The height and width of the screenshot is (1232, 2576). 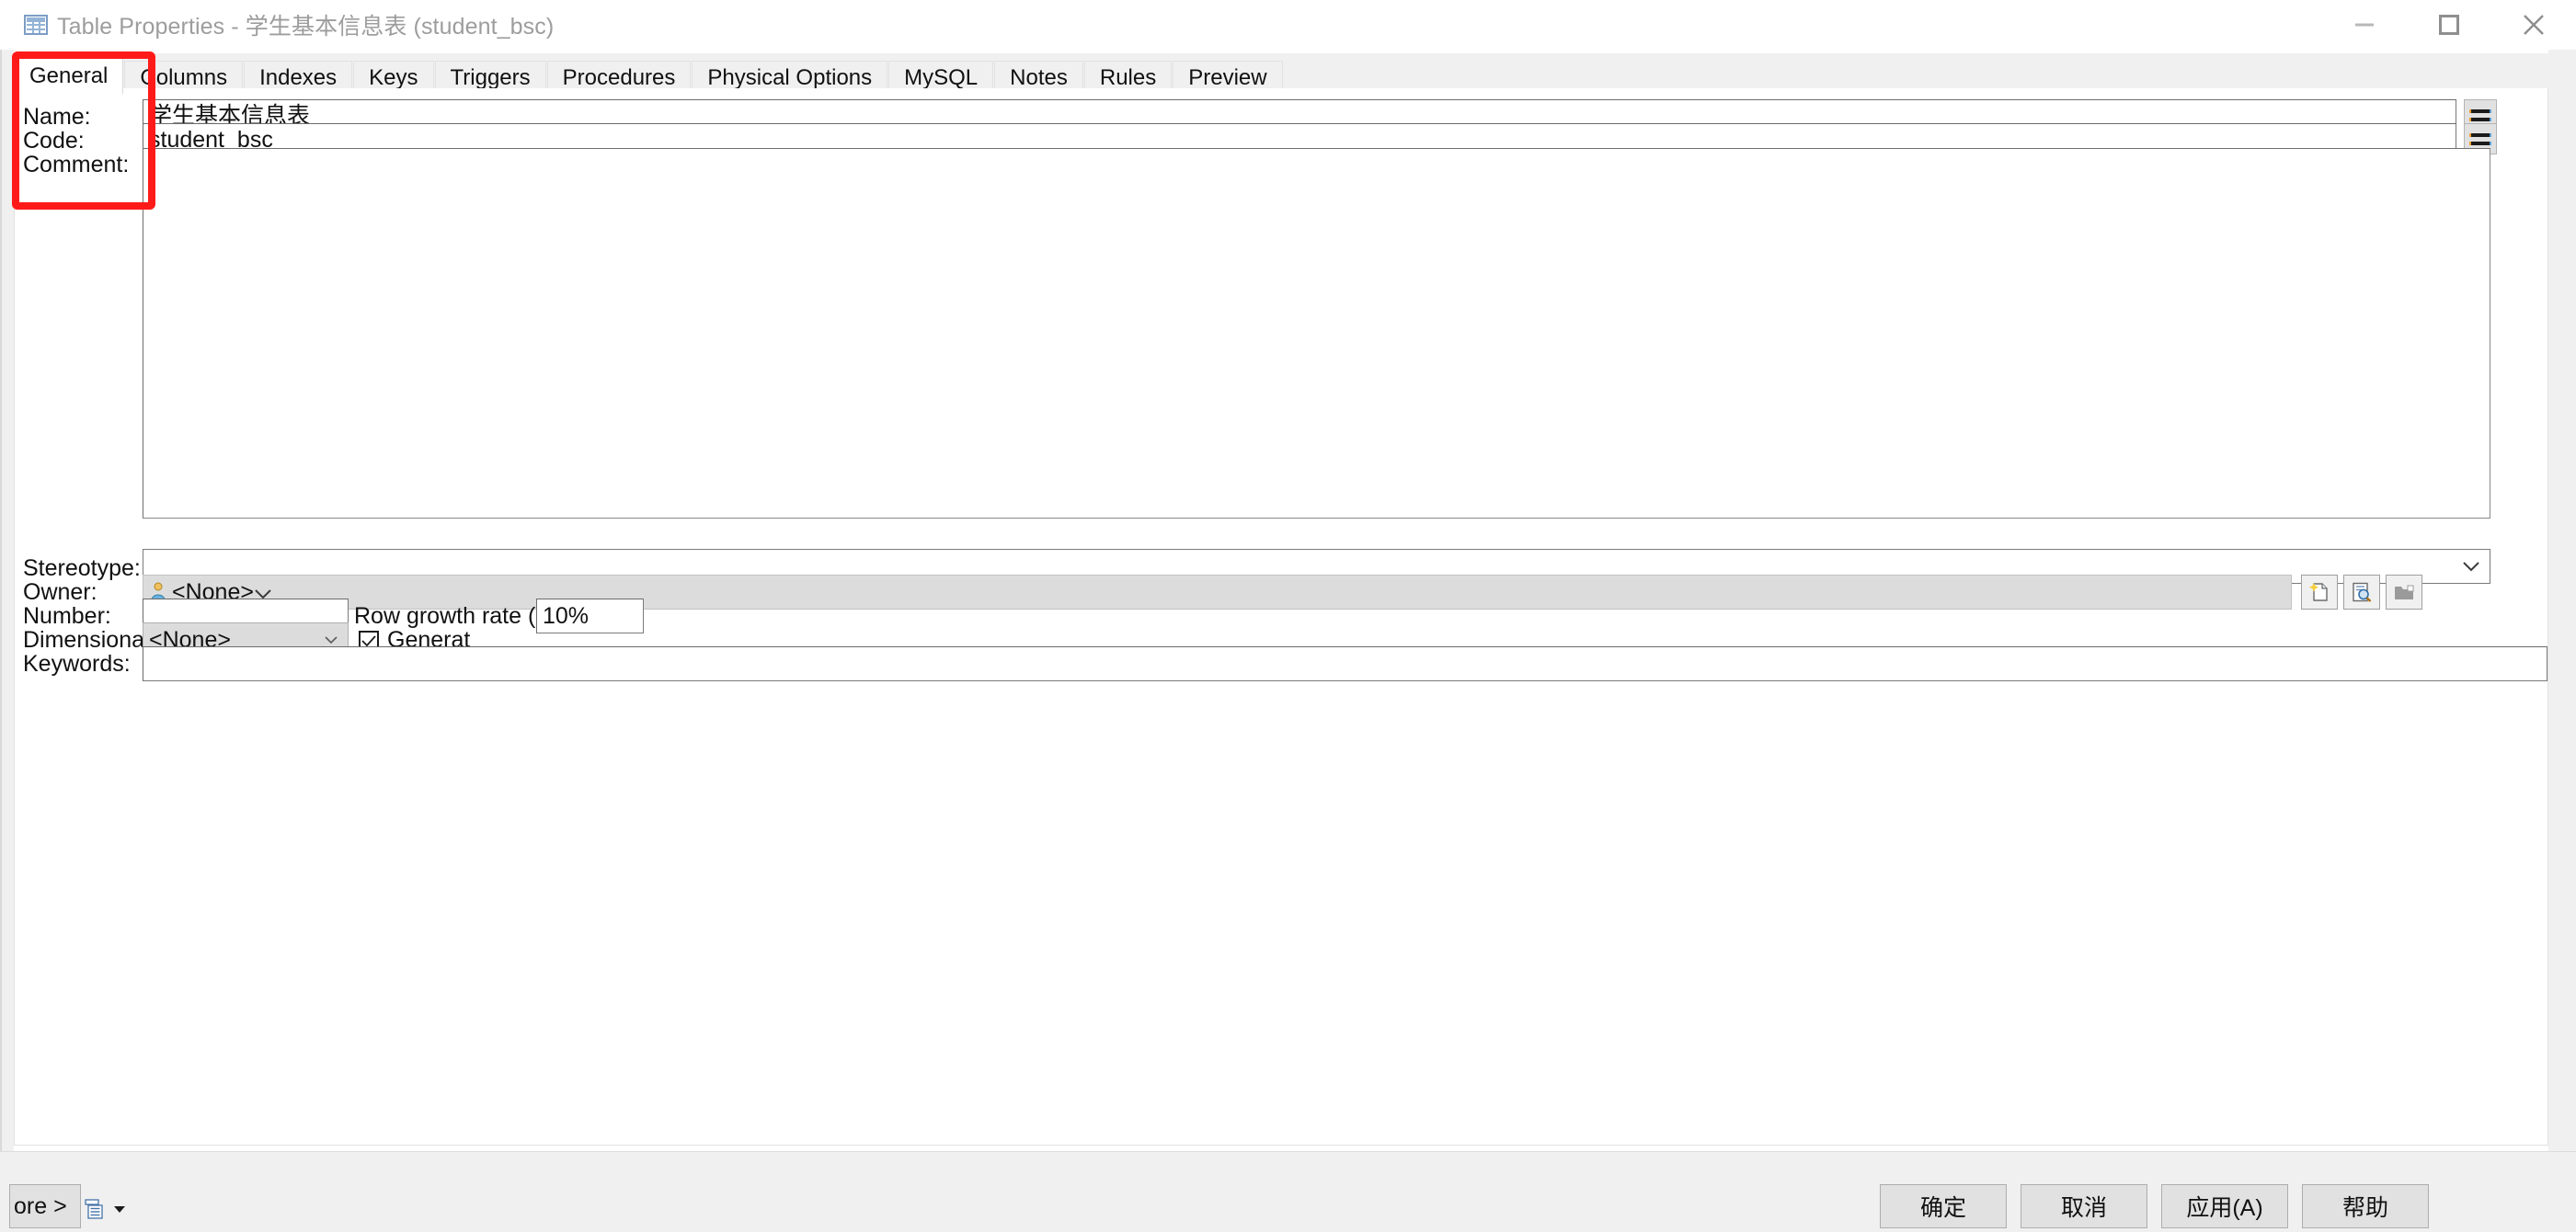 I want to click on window-title: Table Properties - 学生基本信息表 (student_bsc), so click(x=306, y=27).